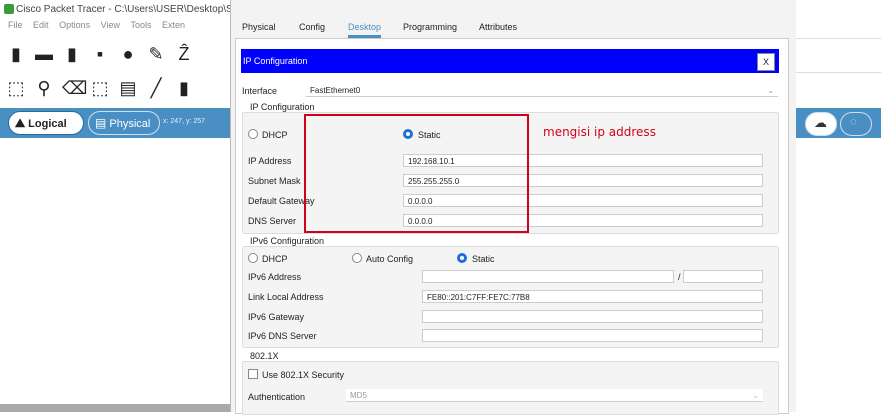 Image resolution: width=881 pixels, height=415 pixels. What do you see at coordinates (483, 259) in the screenshot?
I see `ipv6-static-label: Static` at bounding box center [483, 259].